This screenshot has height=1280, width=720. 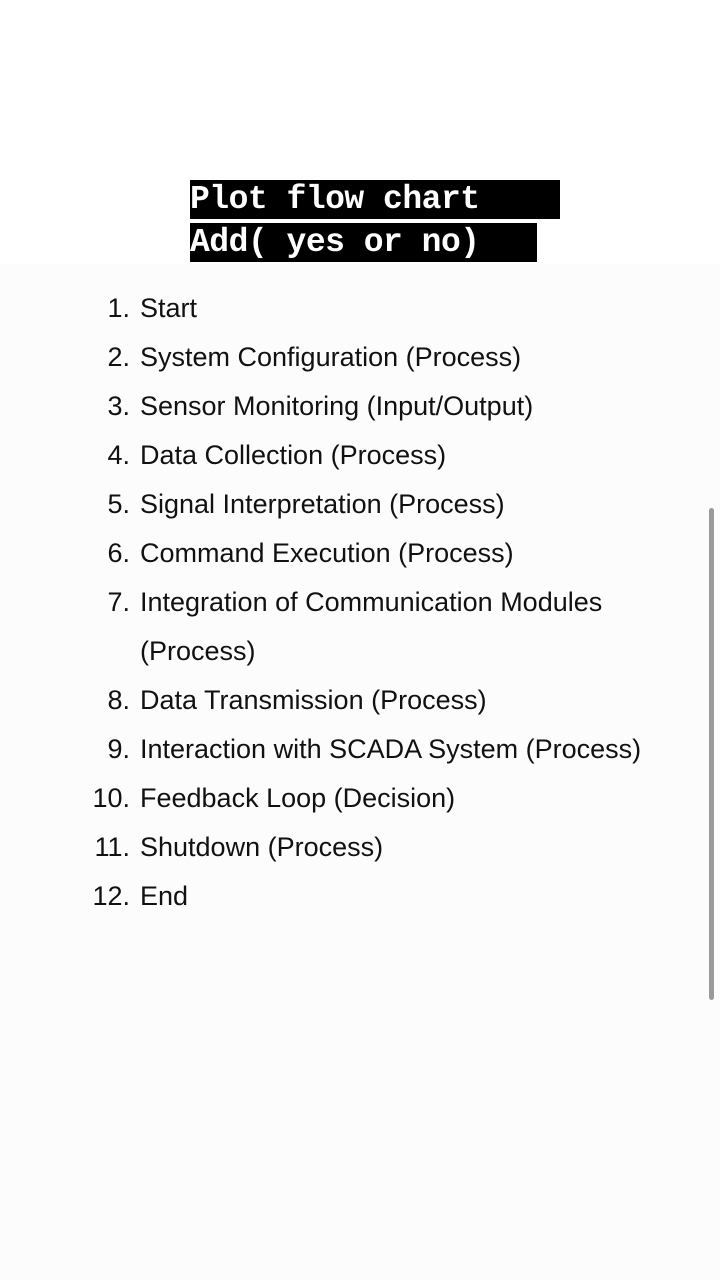 I want to click on step-number: 7., so click(x=118, y=602).